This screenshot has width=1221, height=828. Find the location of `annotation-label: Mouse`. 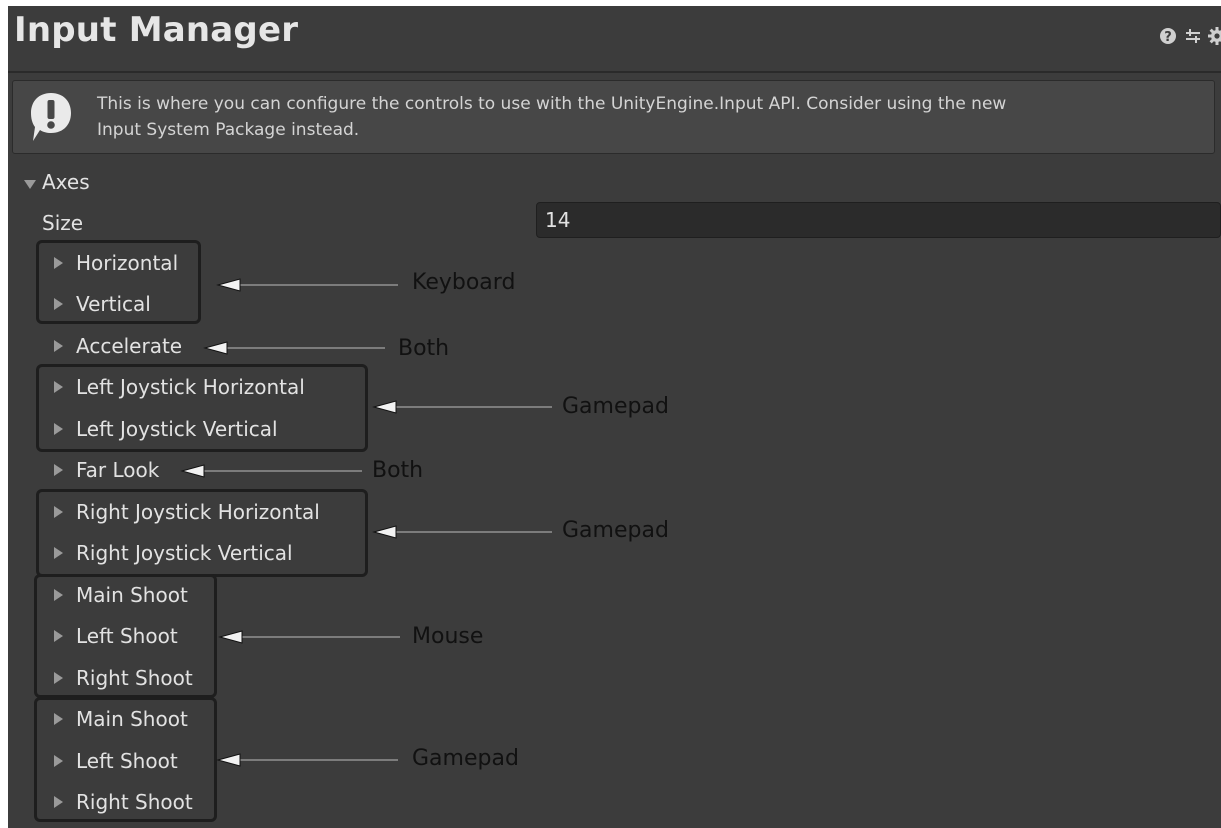

annotation-label: Mouse is located at coordinates (448, 636).